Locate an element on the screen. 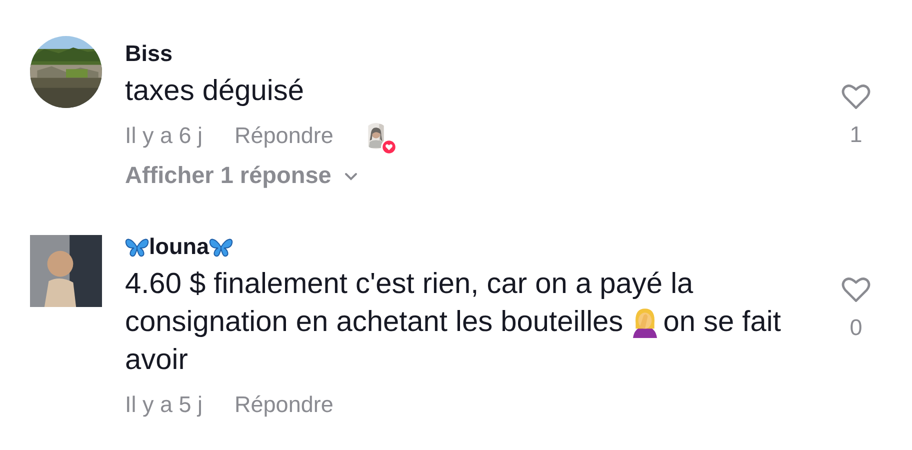  author-name: Biss is located at coordinates (149, 54).